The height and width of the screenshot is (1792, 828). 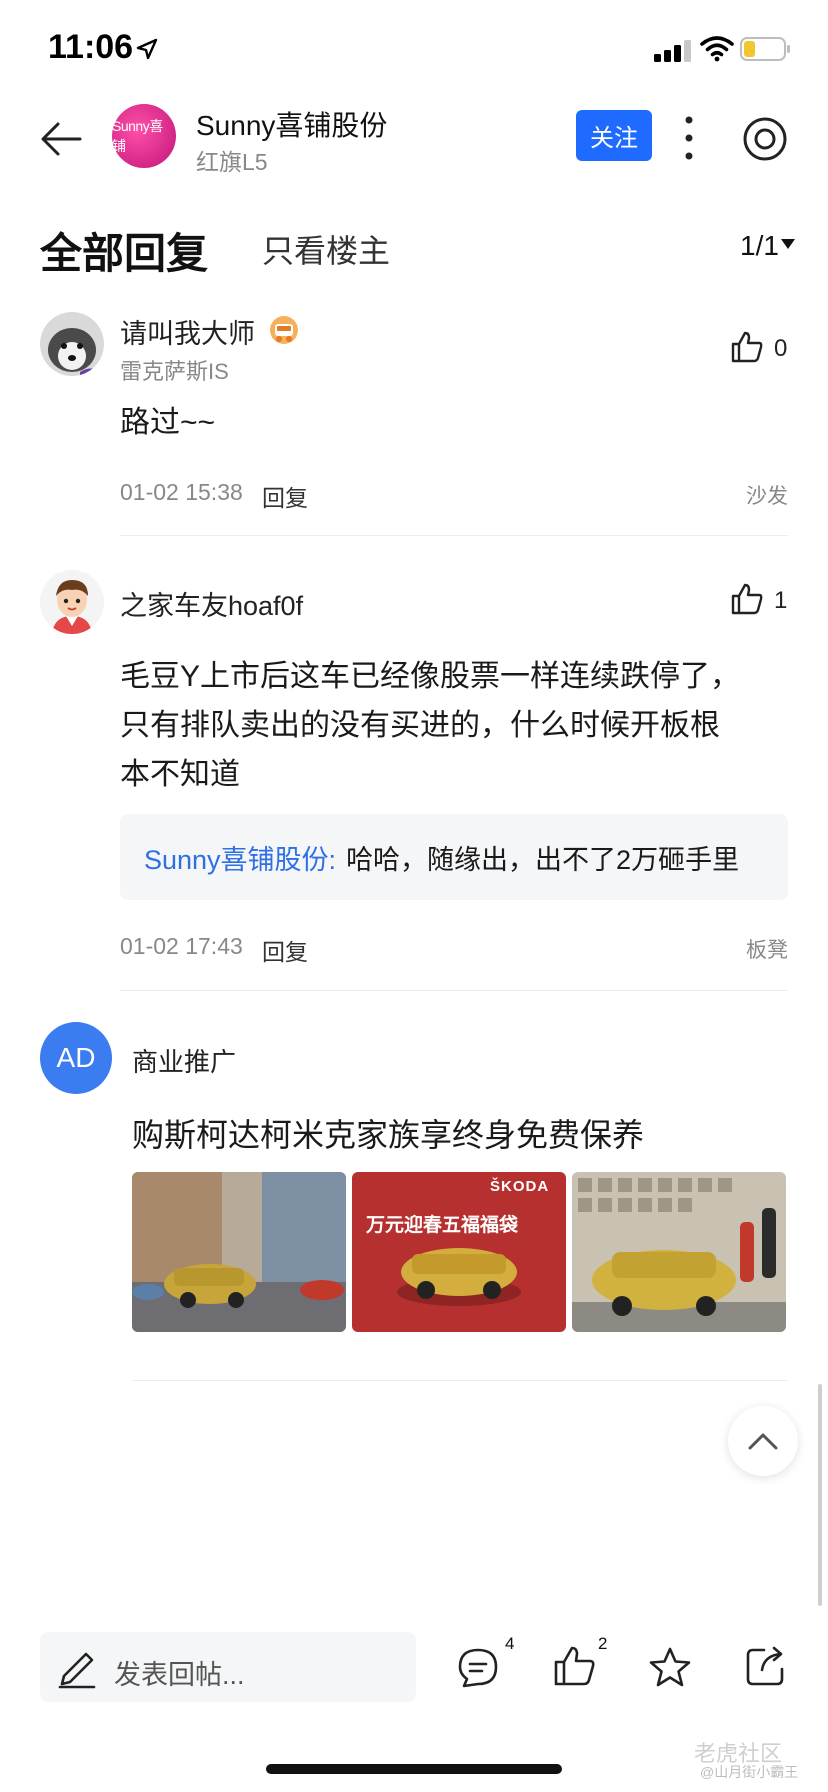 I want to click on scroll-to-top-button, so click(x=763, y=1441).